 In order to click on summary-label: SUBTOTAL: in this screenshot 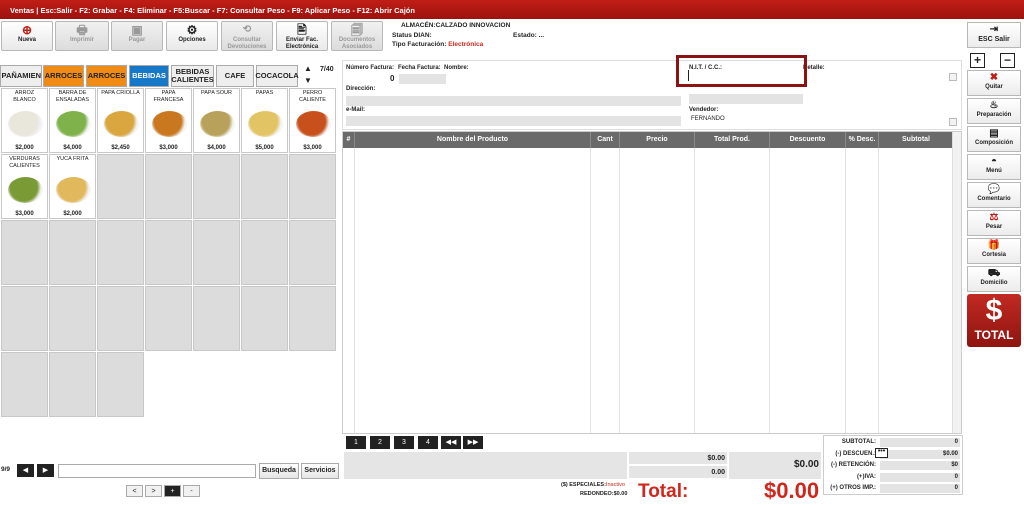, I will do `click(858, 442)`.